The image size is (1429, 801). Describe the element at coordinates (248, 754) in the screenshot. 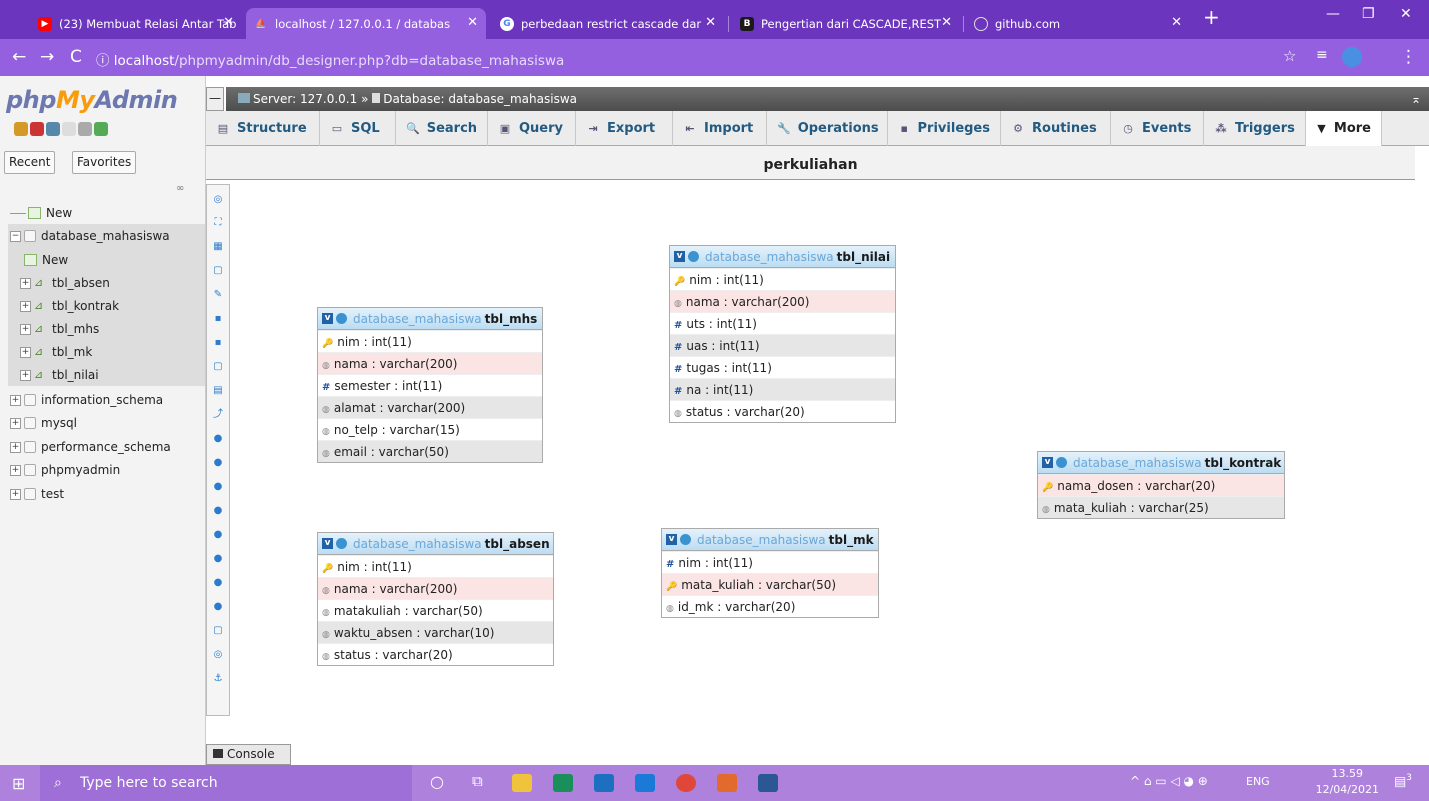

I see `console-button: Console` at that location.